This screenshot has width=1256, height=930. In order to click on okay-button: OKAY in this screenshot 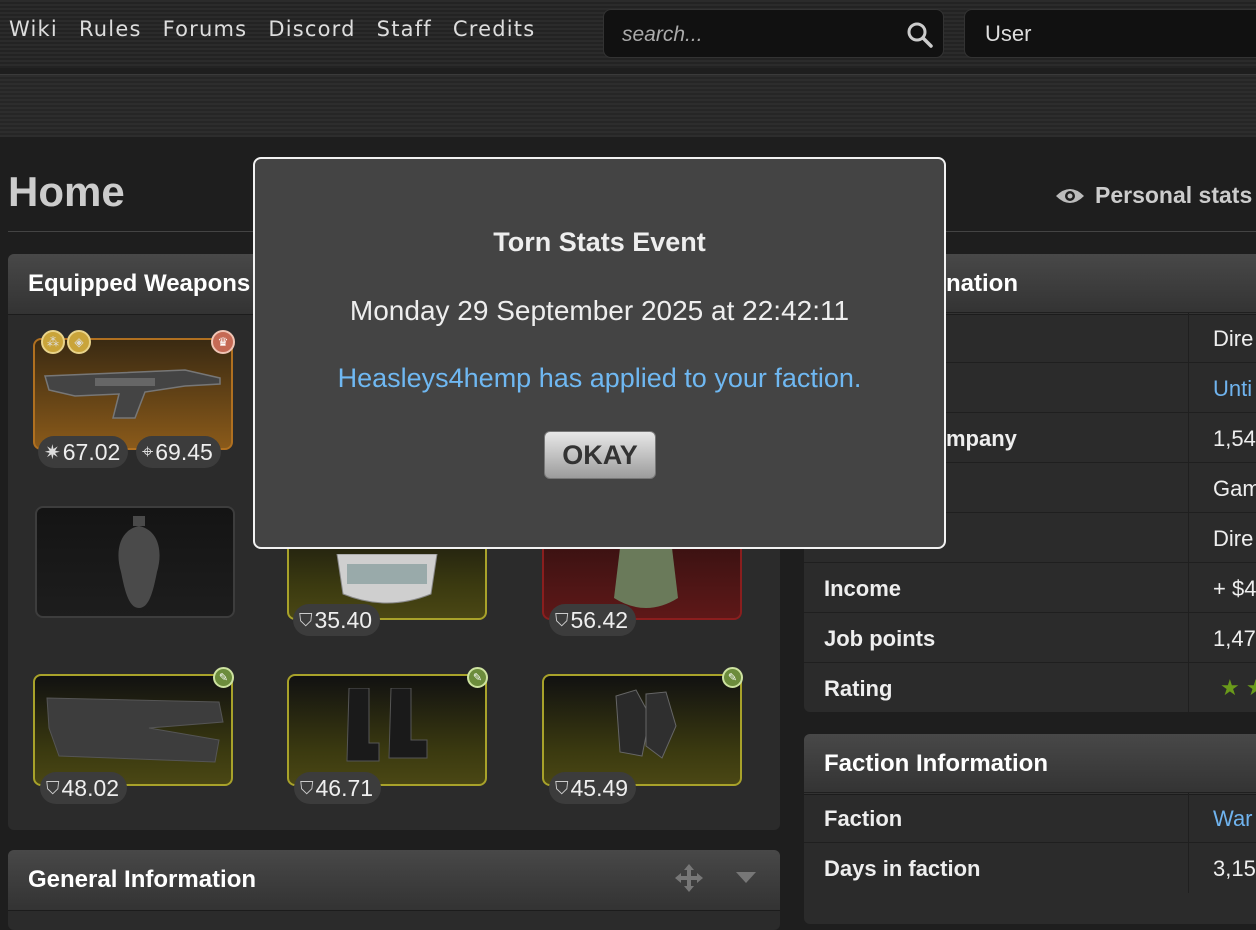, I will do `click(600, 455)`.